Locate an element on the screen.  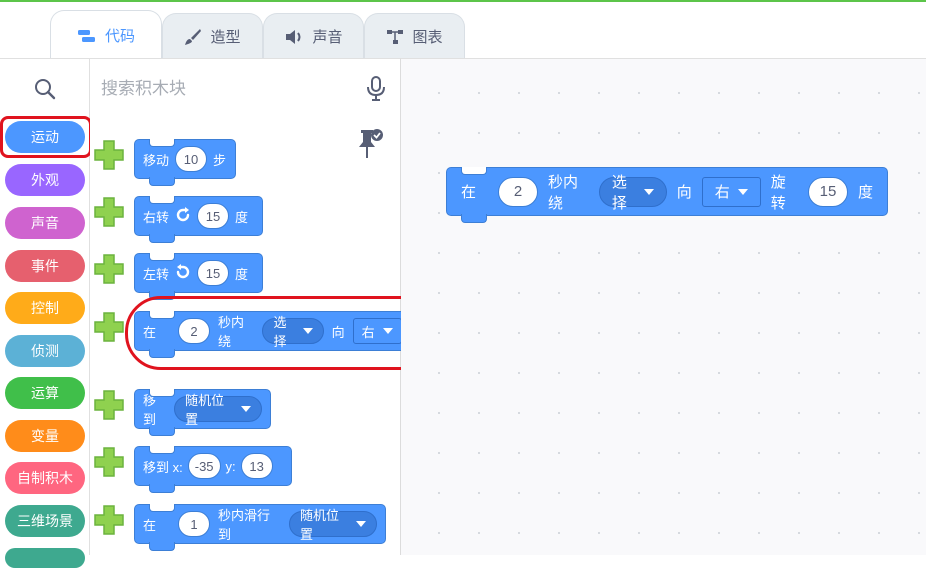
goto-y-input: 13 is located at coordinates (256, 466).